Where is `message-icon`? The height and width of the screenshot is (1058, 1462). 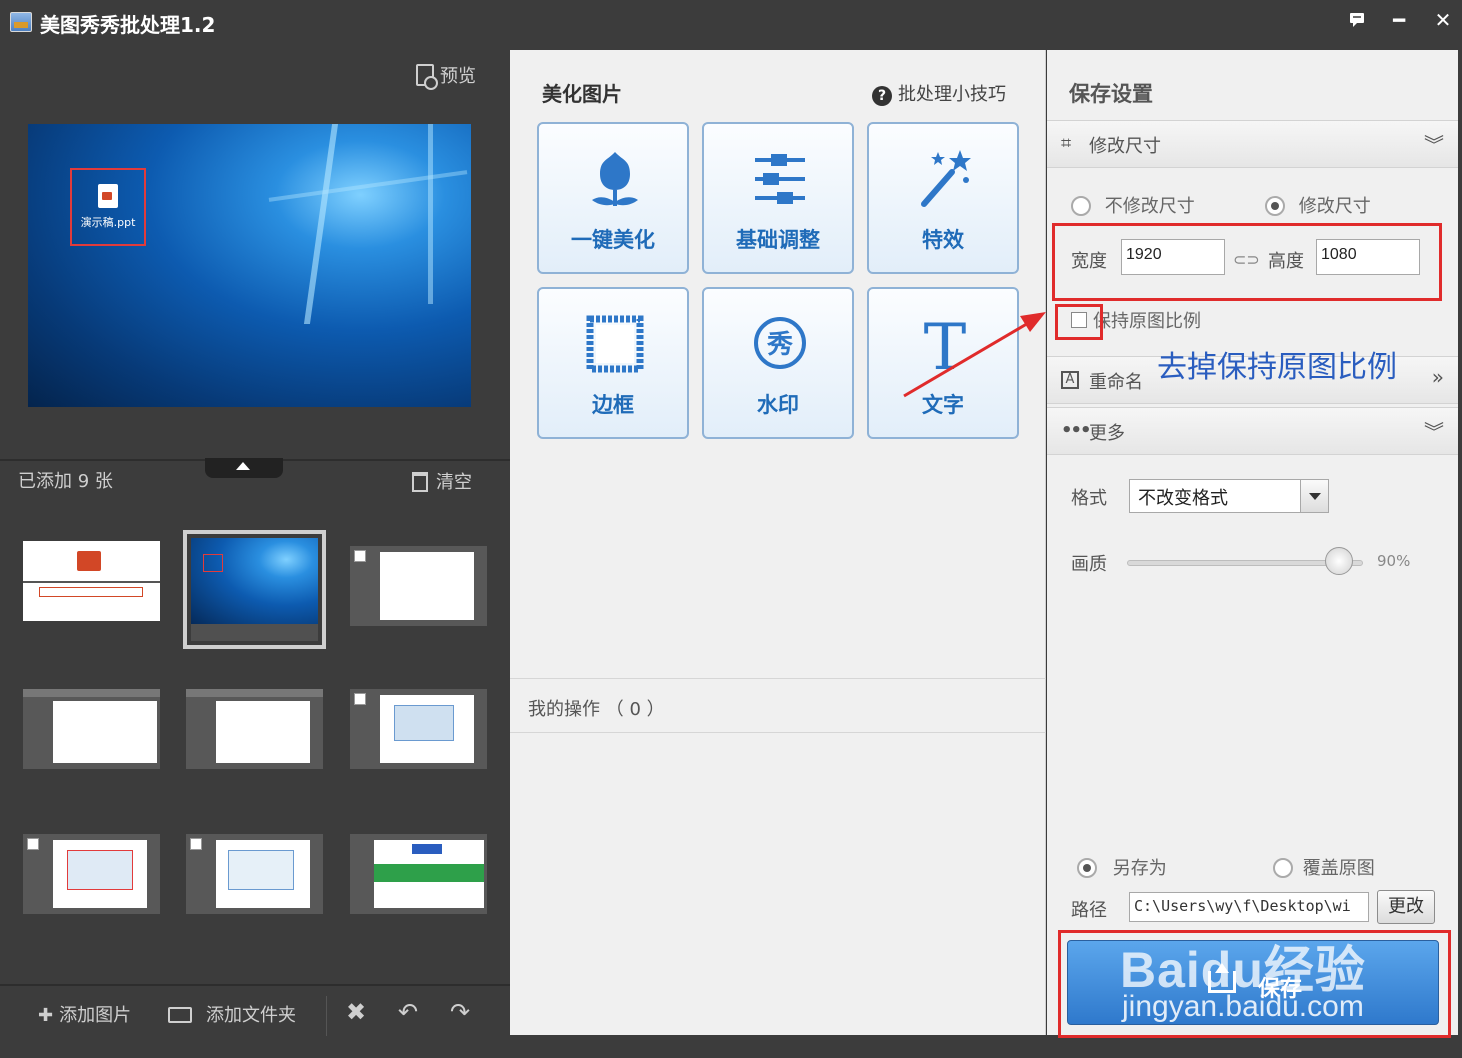
message-icon is located at coordinates (1357, 20).